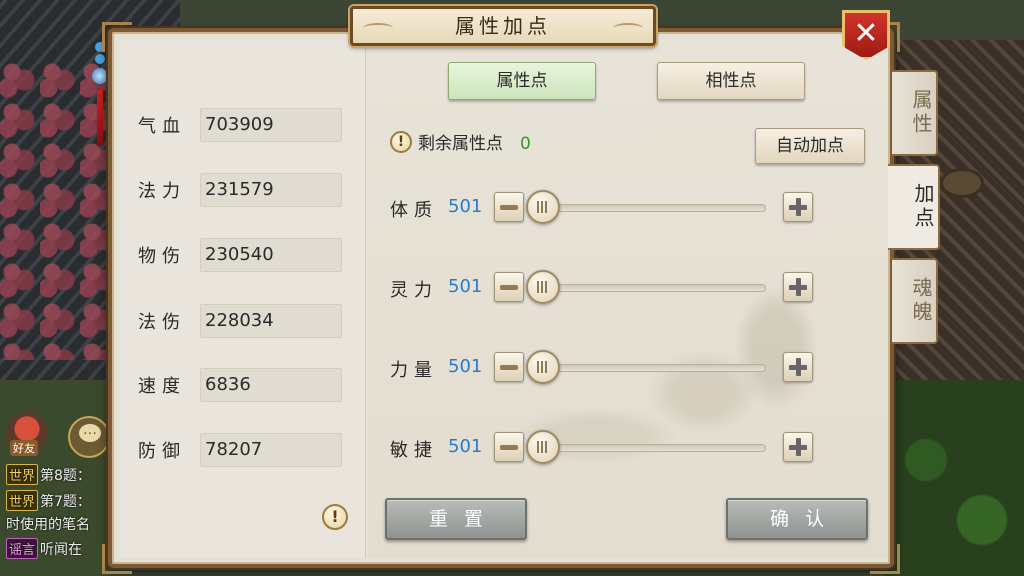 The image size is (1024, 576). Describe the element at coordinates (271, 321) in the screenshot. I see `stat-value: 228034` at that location.